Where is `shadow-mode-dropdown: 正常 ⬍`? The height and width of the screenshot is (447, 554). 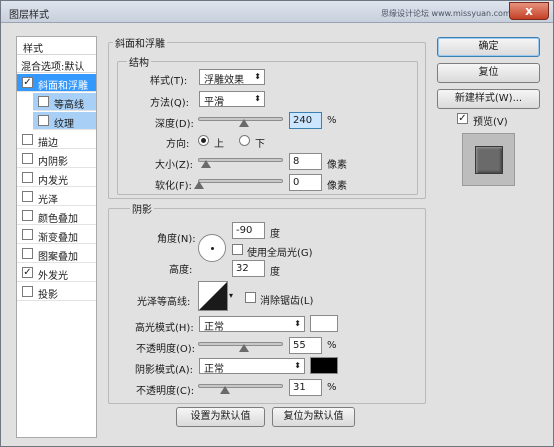
shadow-mode-dropdown: 正常 ⬍ is located at coordinates (252, 366).